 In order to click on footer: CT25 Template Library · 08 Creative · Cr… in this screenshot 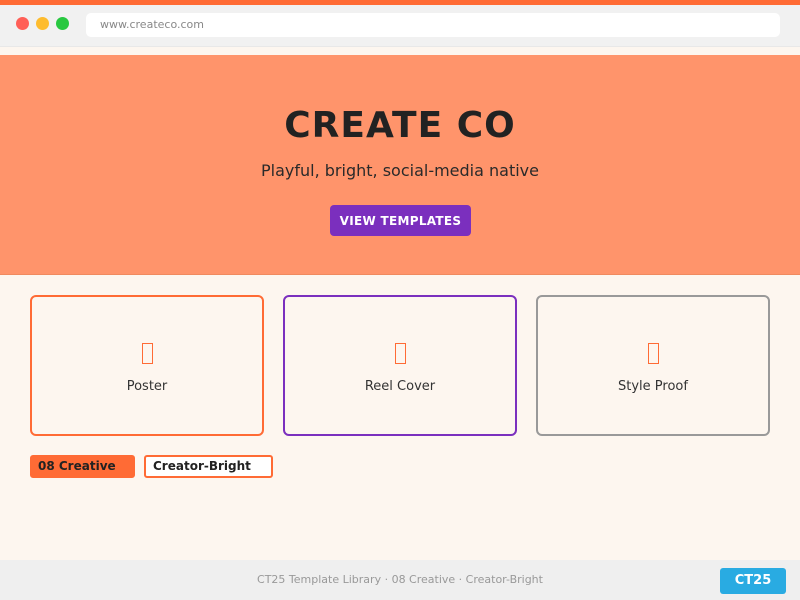, I will do `click(400, 580)`.